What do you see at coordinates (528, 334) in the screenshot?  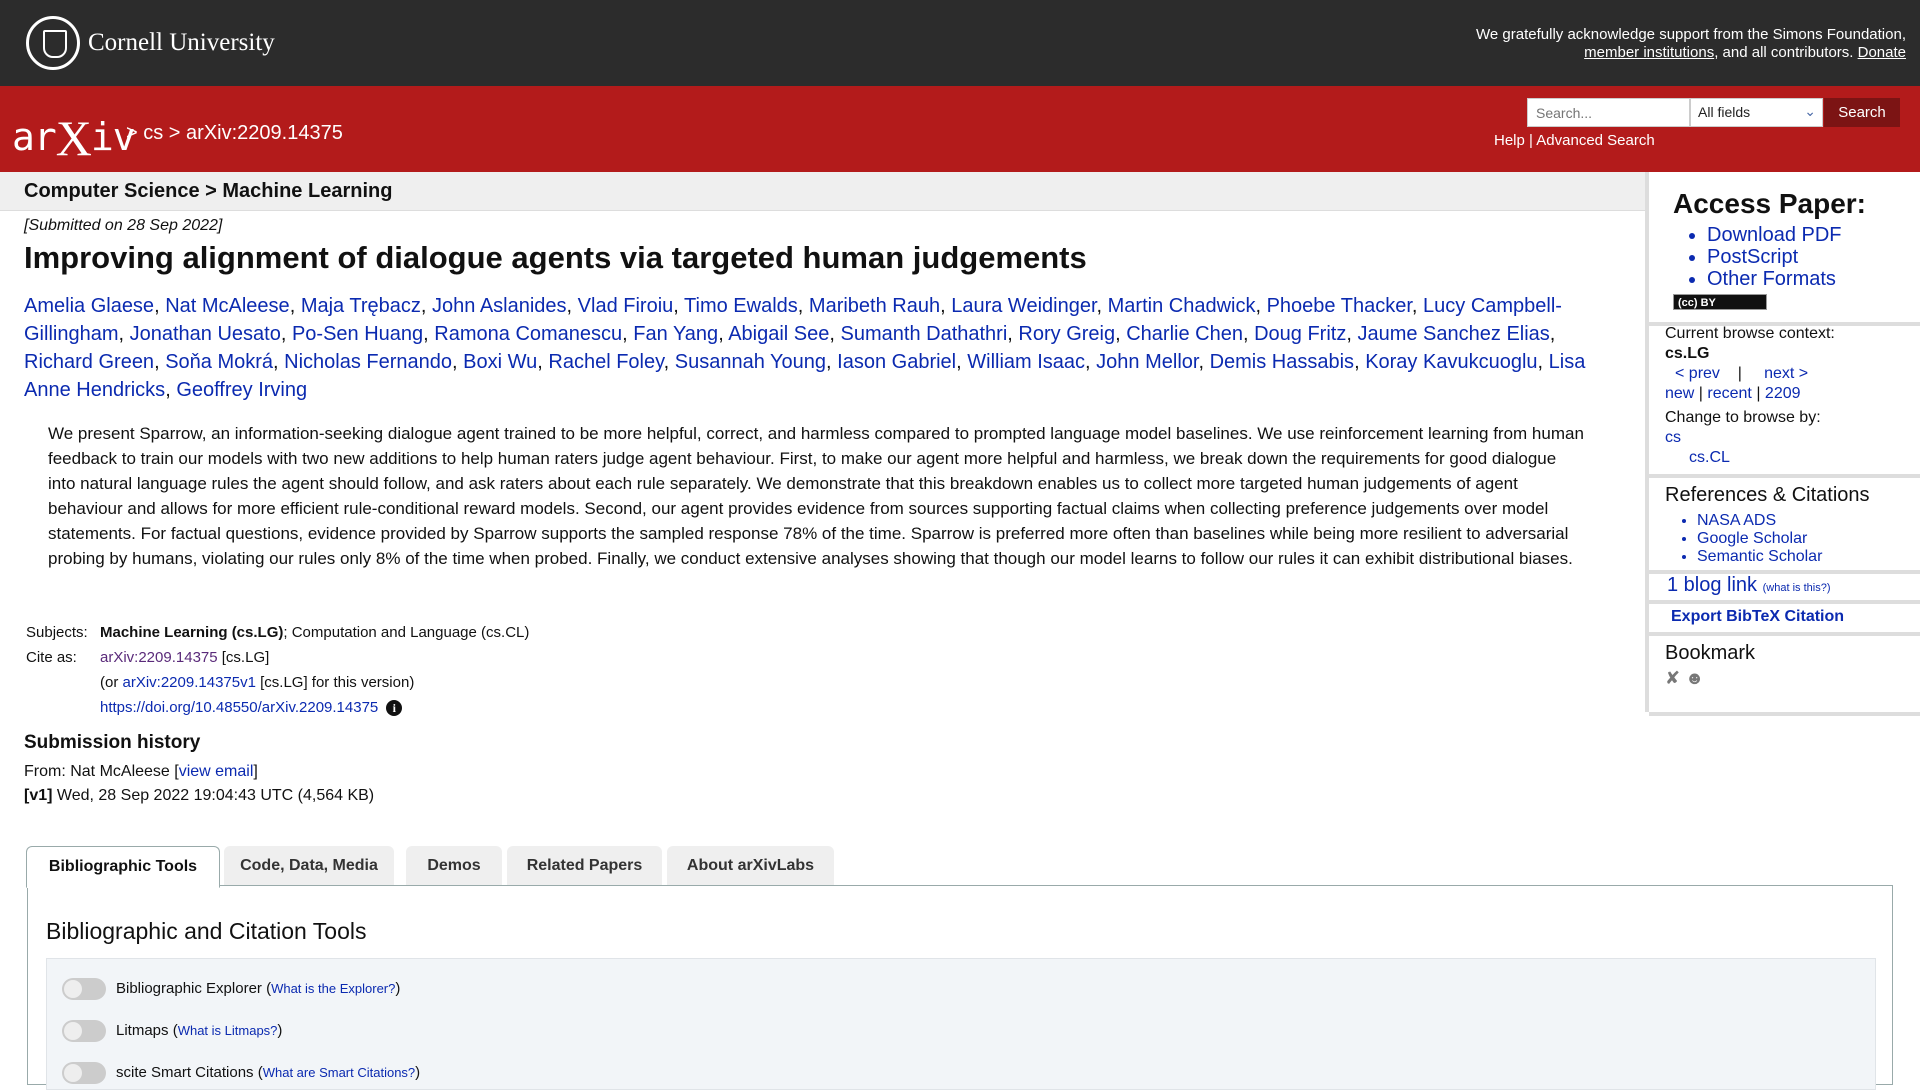 I see `author-link: Ramona Comanescu` at bounding box center [528, 334].